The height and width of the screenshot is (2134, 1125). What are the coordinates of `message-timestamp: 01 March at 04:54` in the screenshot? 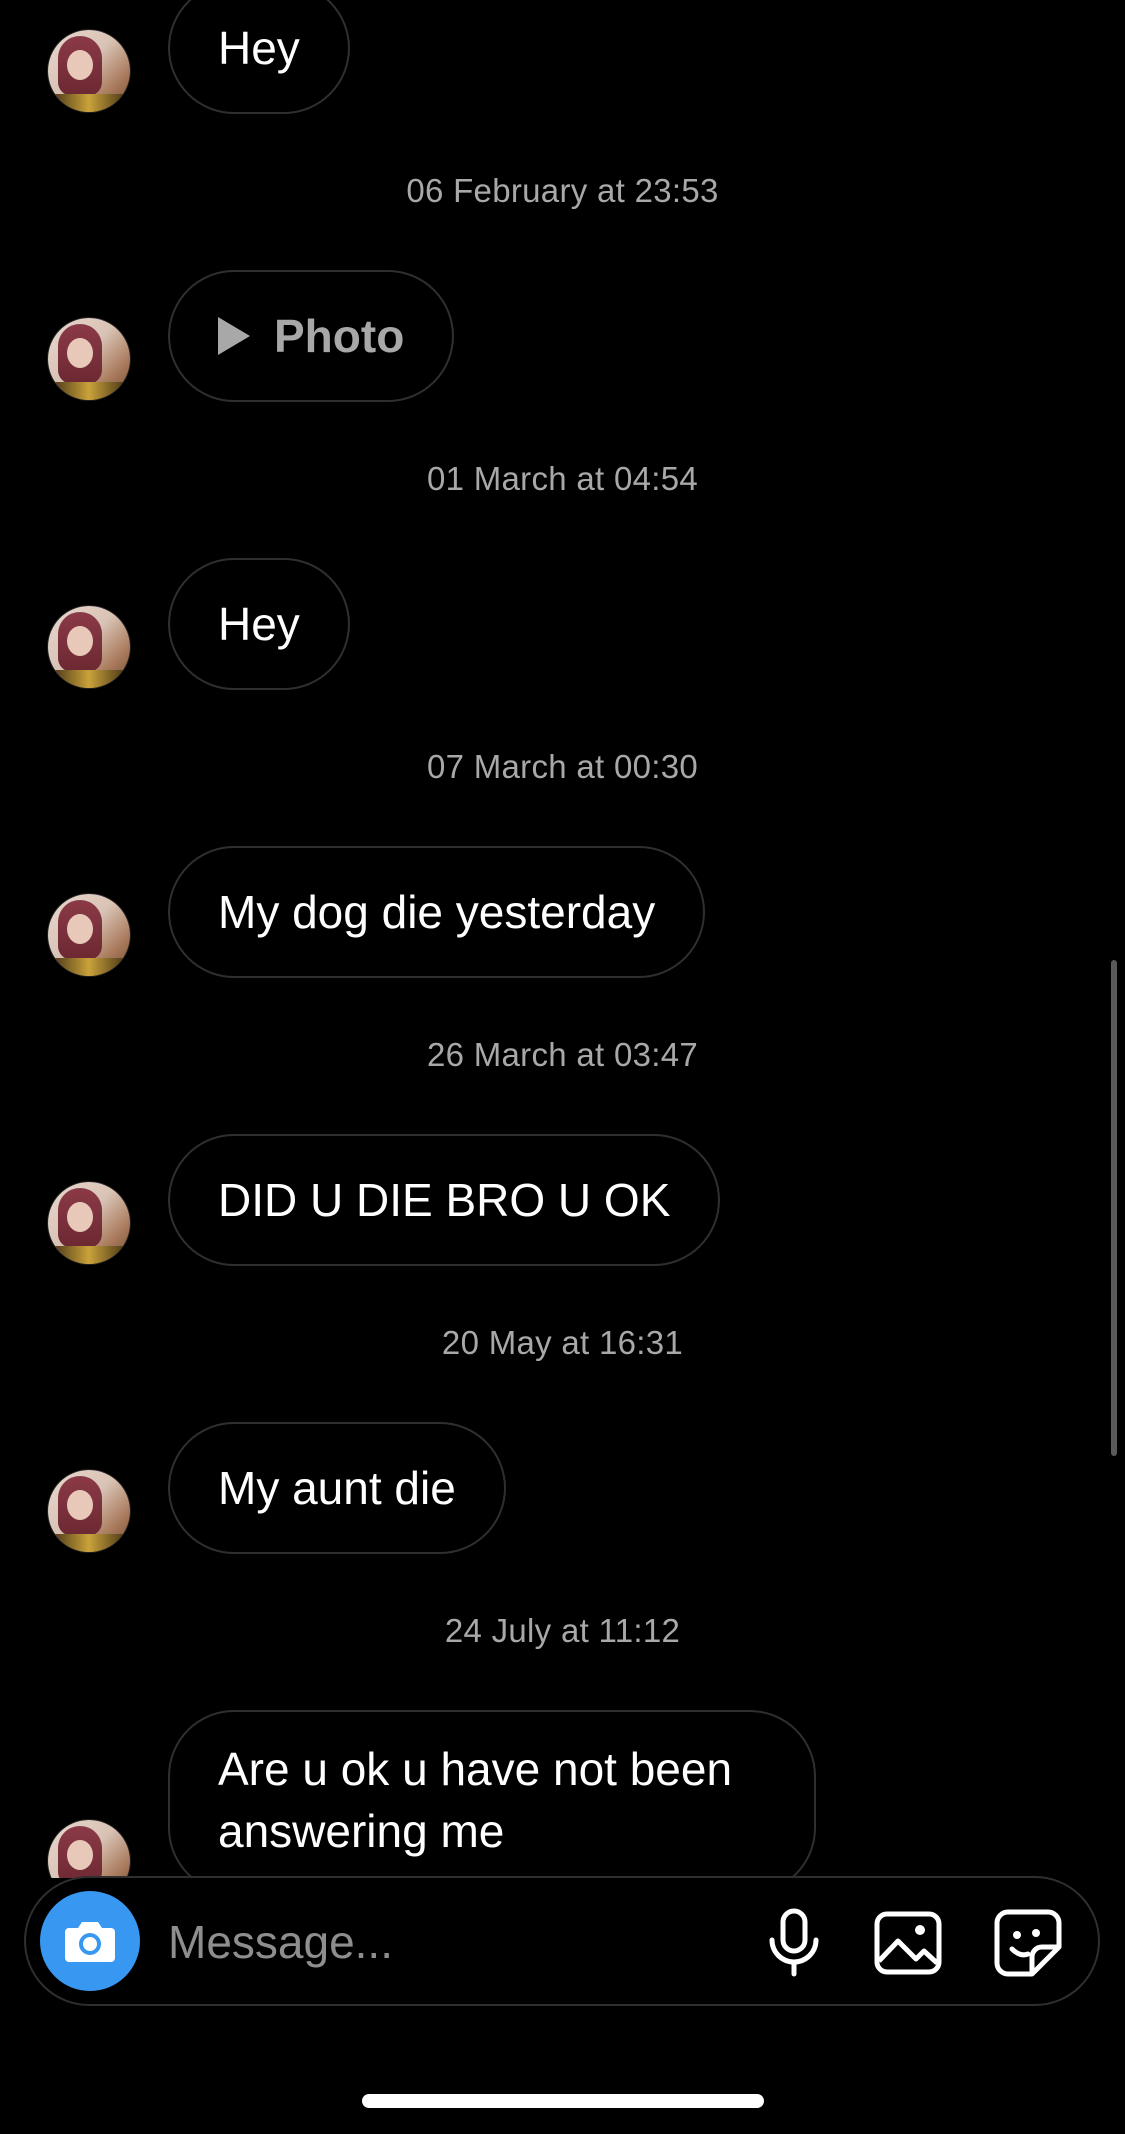 It's located at (562, 478).